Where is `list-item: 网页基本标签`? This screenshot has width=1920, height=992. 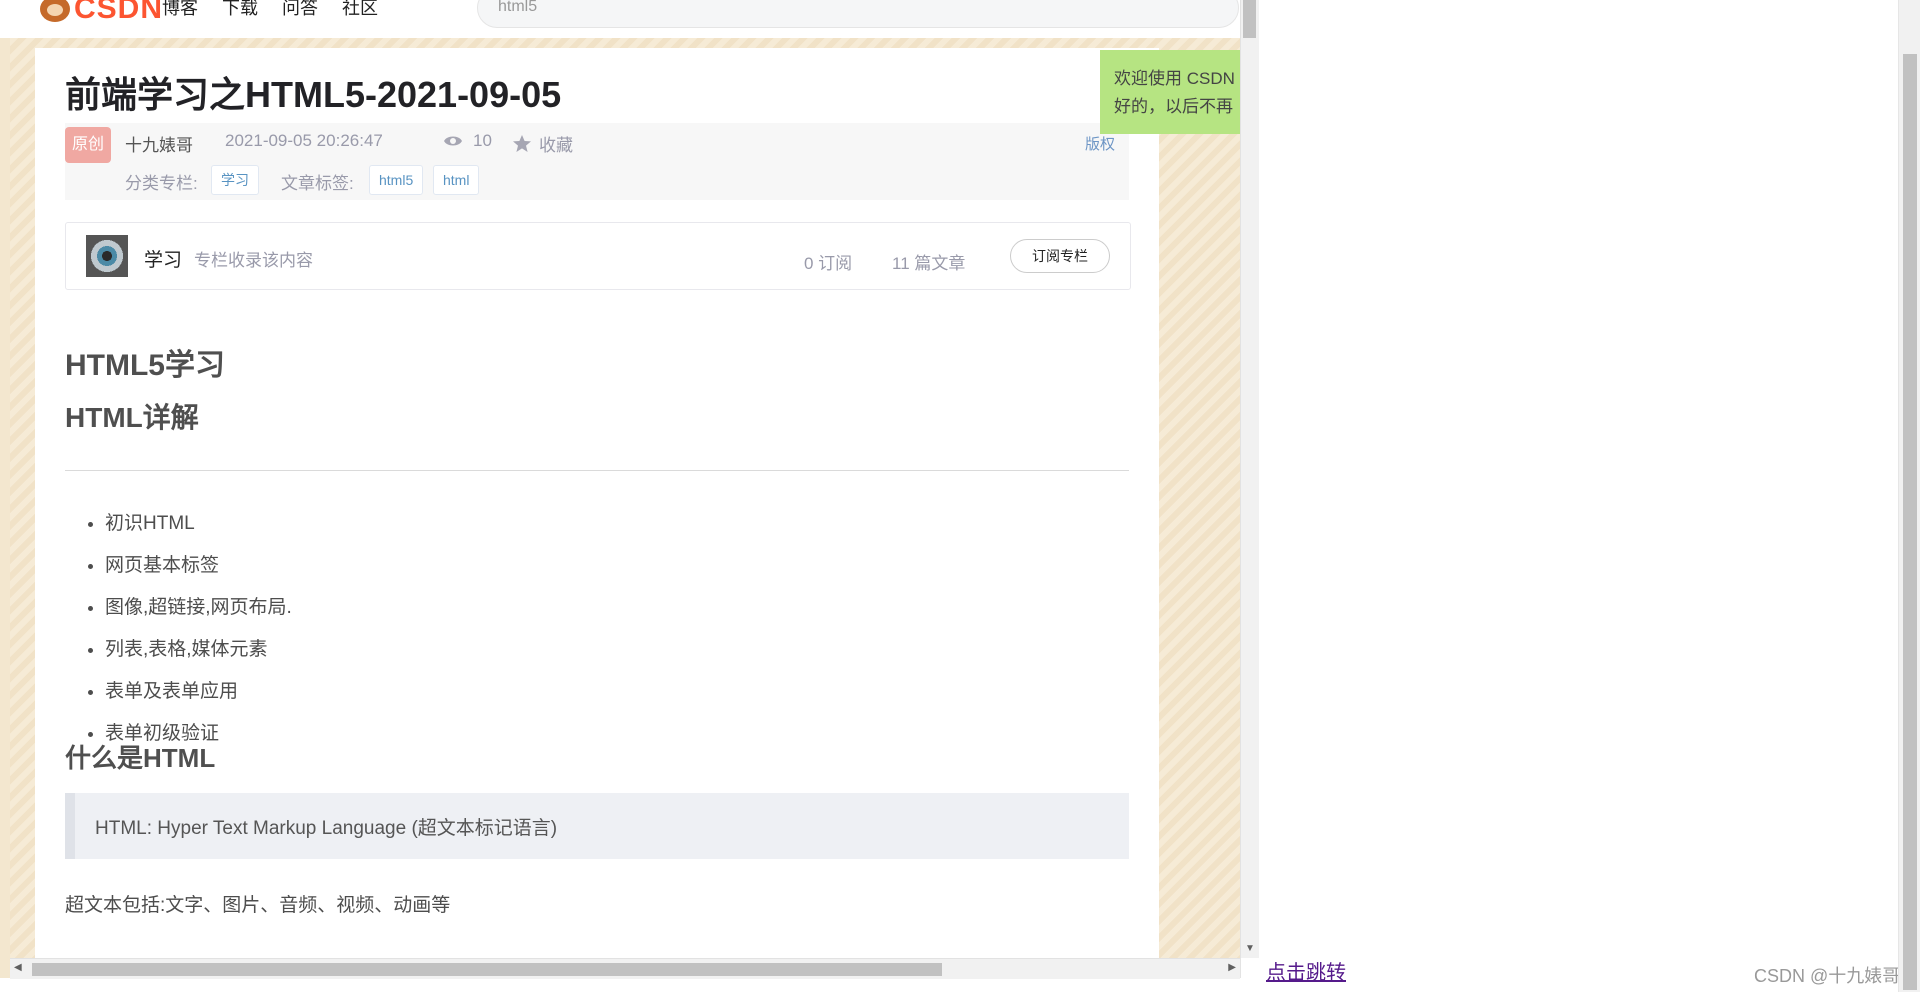
list-item: 网页基本标签 is located at coordinates (198, 566).